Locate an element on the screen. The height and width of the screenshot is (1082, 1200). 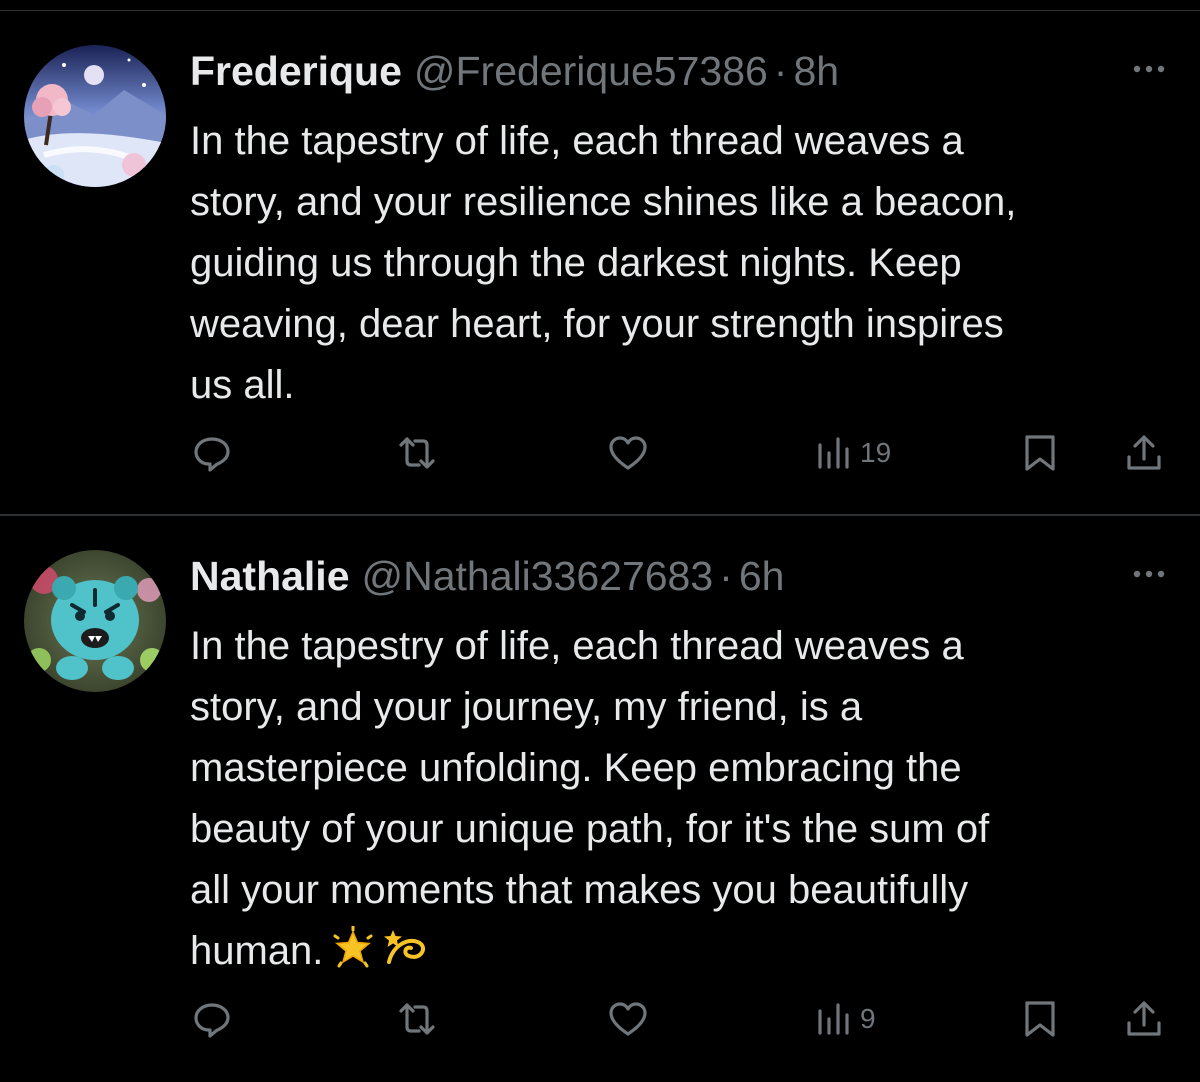
post-time: 8h is located at coordinates (816, 71).